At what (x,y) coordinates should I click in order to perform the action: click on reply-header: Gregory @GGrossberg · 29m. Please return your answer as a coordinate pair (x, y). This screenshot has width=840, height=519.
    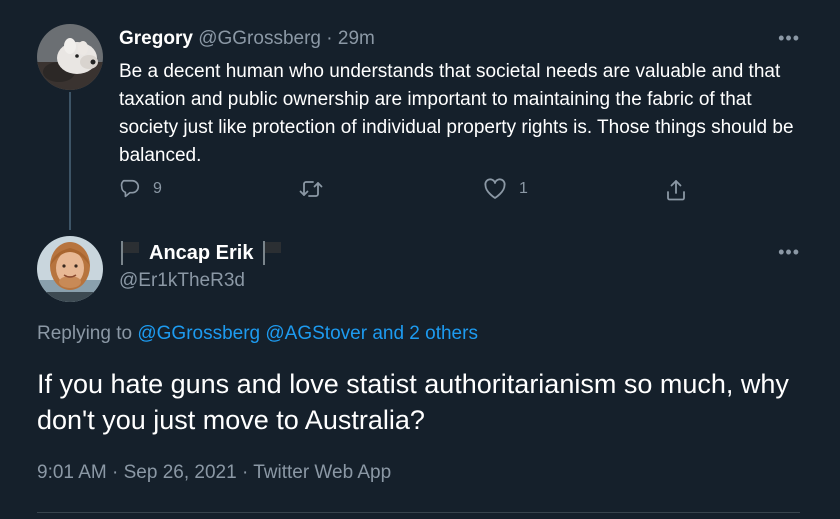
    Looking at the image, I should click on (247, 39).